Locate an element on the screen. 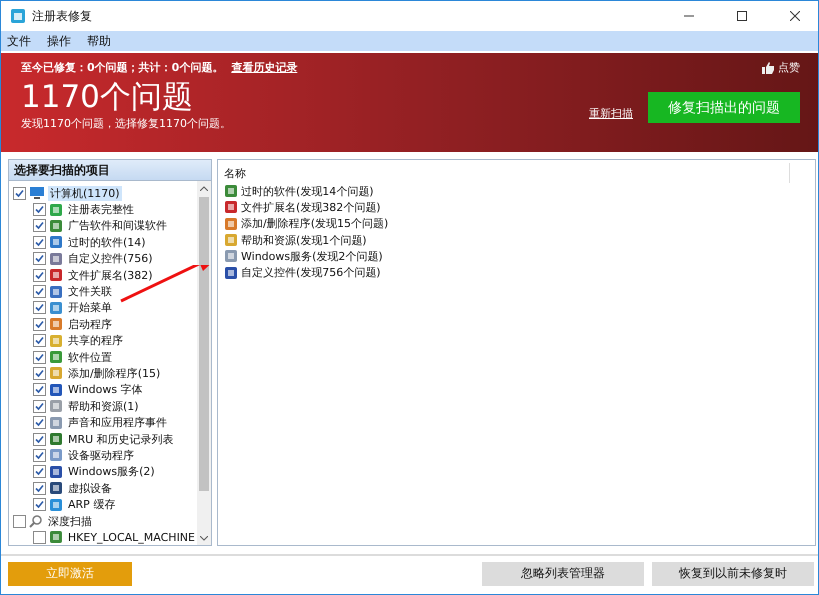 Image resolution: width=819 pixels, height=595 pixels. tree-item: 计算机(1170) is located at coordinates (85, 193).